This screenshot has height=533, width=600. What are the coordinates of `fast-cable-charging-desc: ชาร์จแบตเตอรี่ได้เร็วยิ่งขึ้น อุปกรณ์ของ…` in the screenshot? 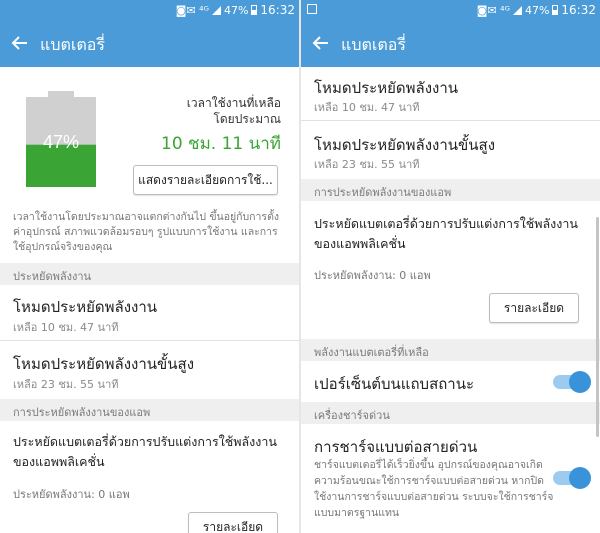 It's located at (434, 489).